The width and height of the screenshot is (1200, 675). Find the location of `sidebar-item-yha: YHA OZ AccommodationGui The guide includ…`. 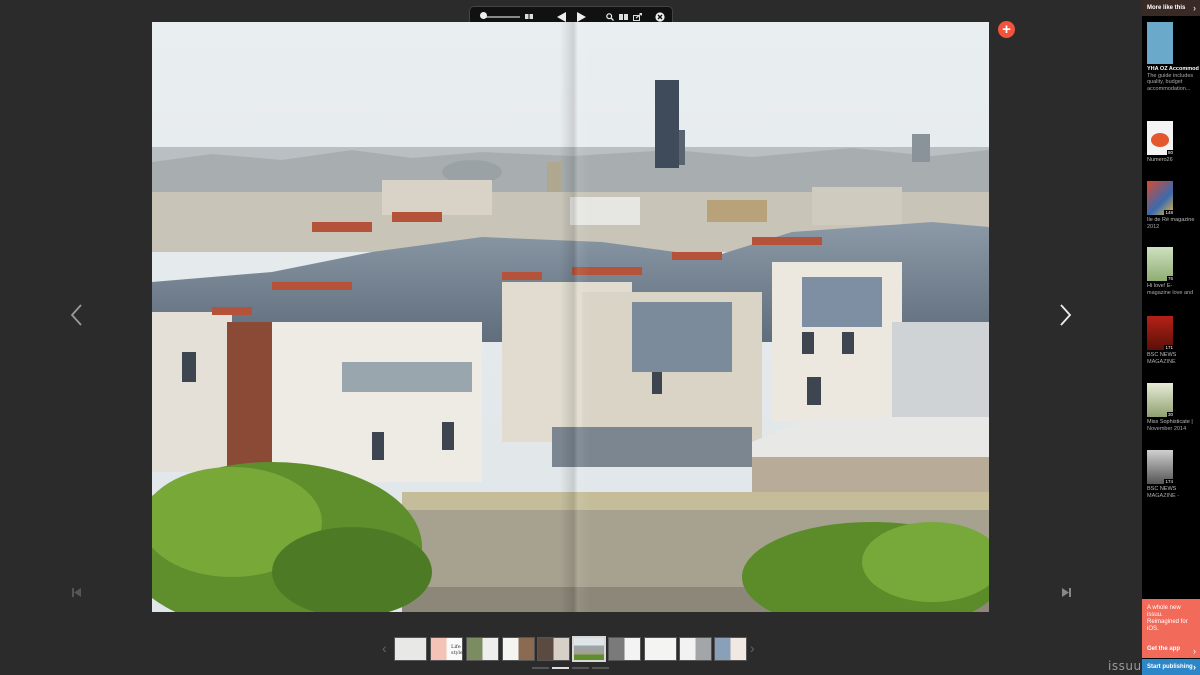

sidebar-item-yha: YHA OZ AccommodationGui The guide includ… is located at coordinates (1173, 57).